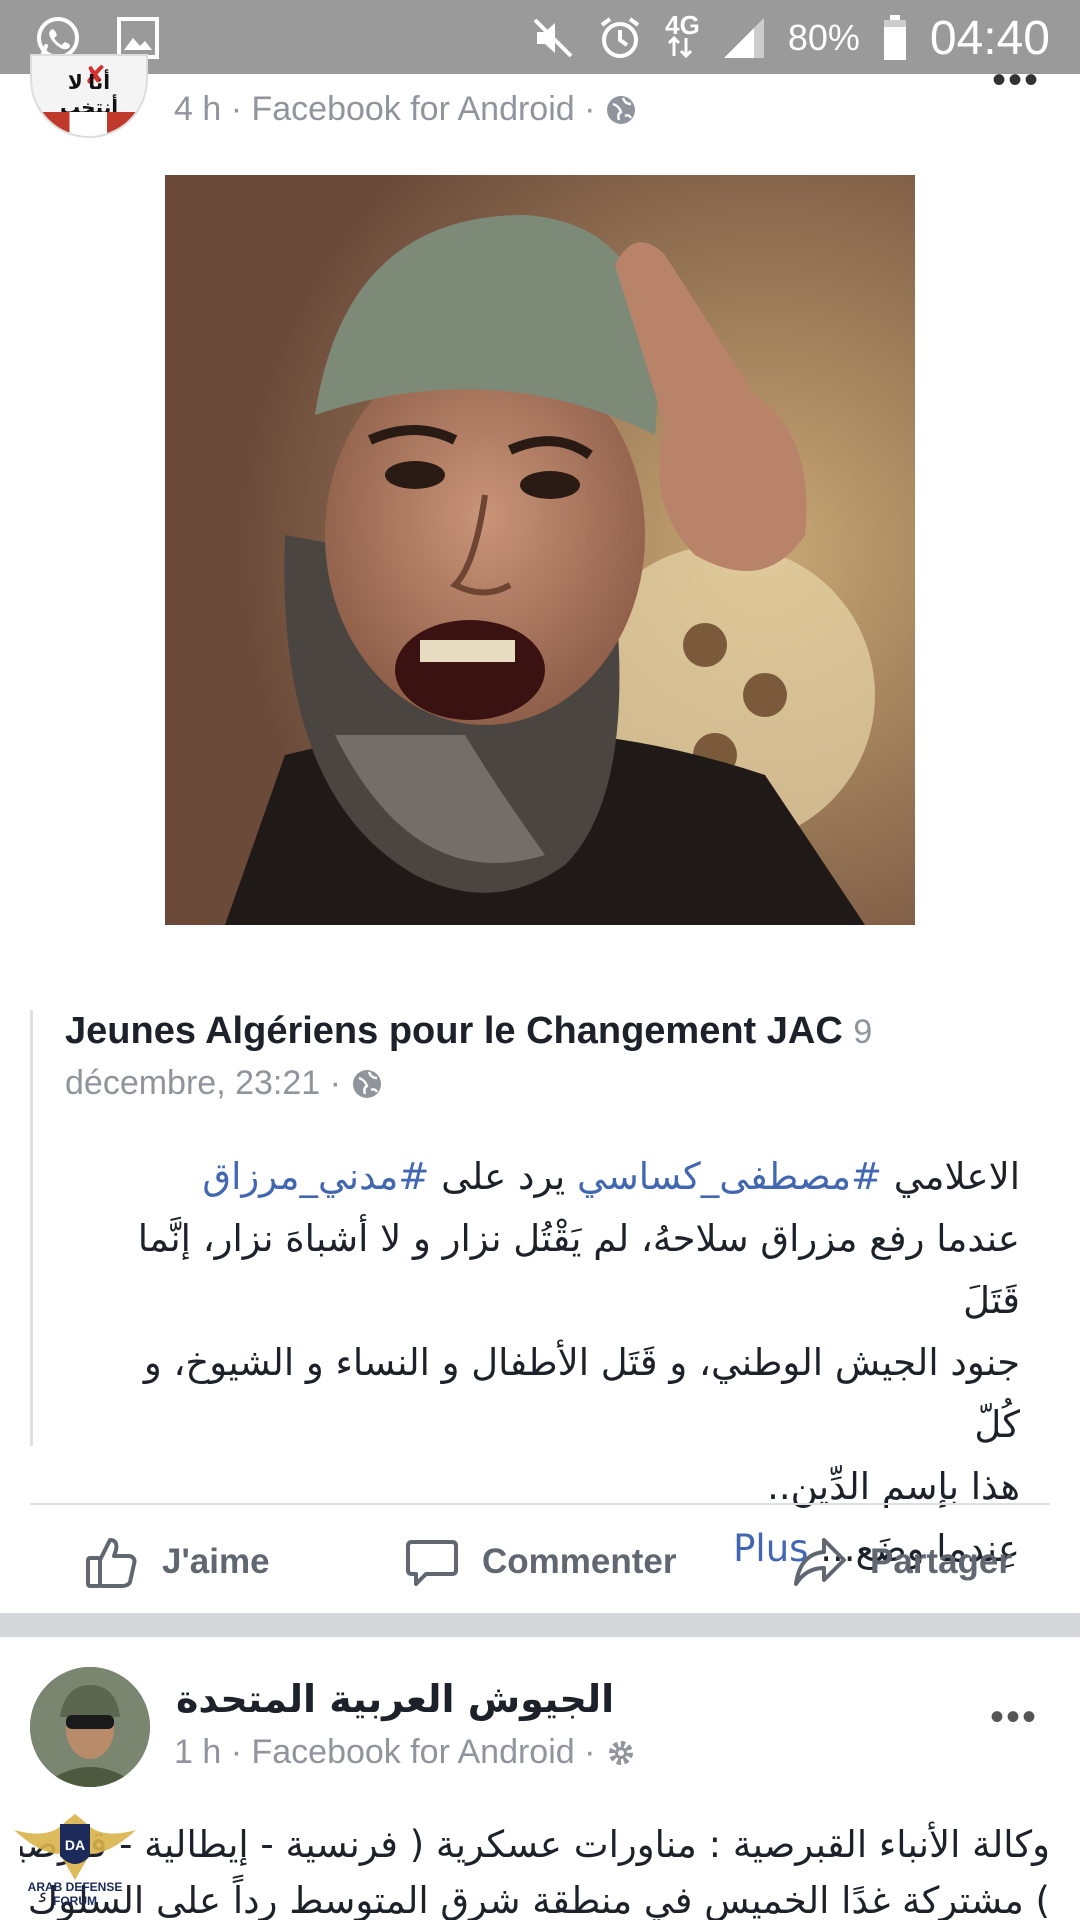 The width and height of the screenshot is (1080, 1920). I want to click on network-arrows-icon, so click(680, 46).